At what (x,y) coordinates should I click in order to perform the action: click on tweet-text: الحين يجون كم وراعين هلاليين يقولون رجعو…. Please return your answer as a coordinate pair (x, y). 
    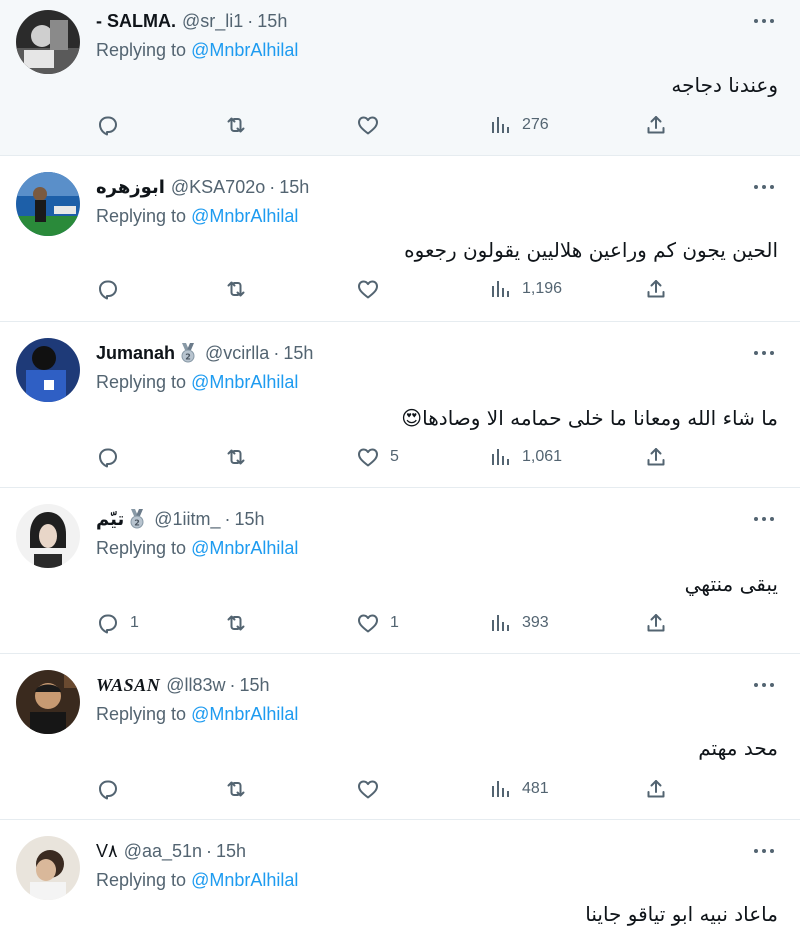
    Looking at the image, I should click on (591, 250).